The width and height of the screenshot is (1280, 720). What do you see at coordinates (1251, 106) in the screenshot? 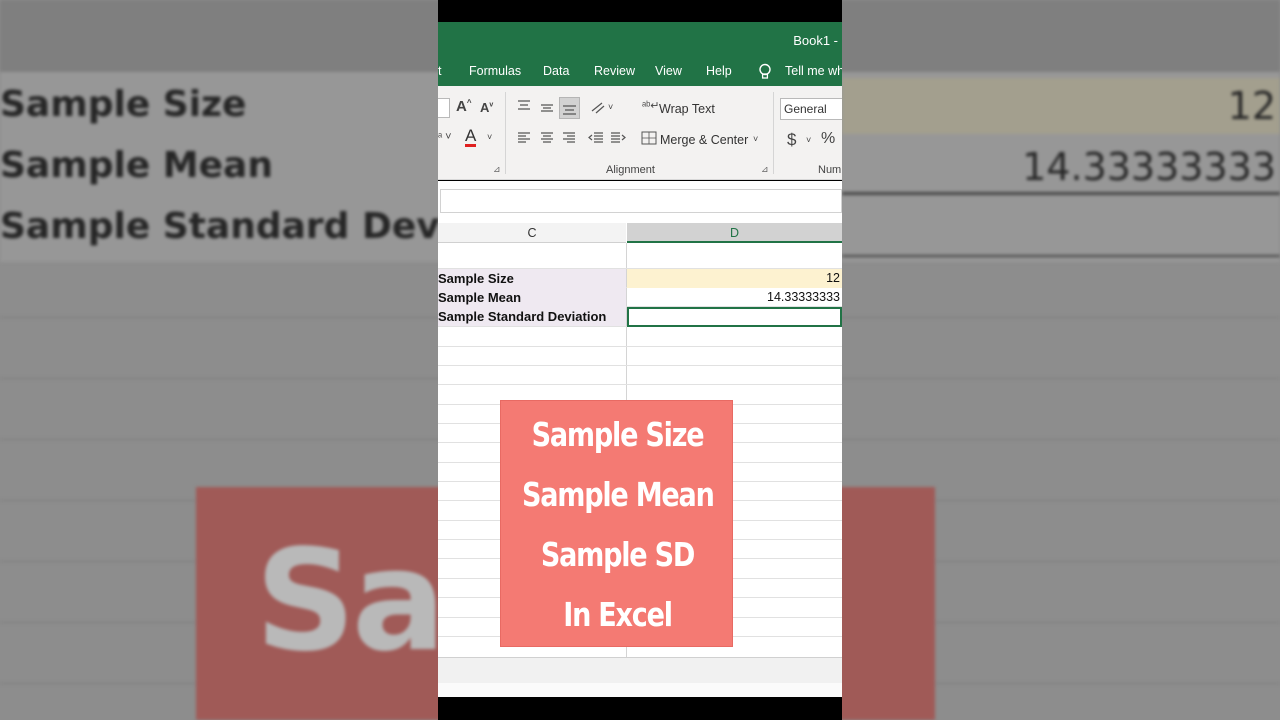
I see `bg-value-size: 12` at bounding box center [1251, 106].